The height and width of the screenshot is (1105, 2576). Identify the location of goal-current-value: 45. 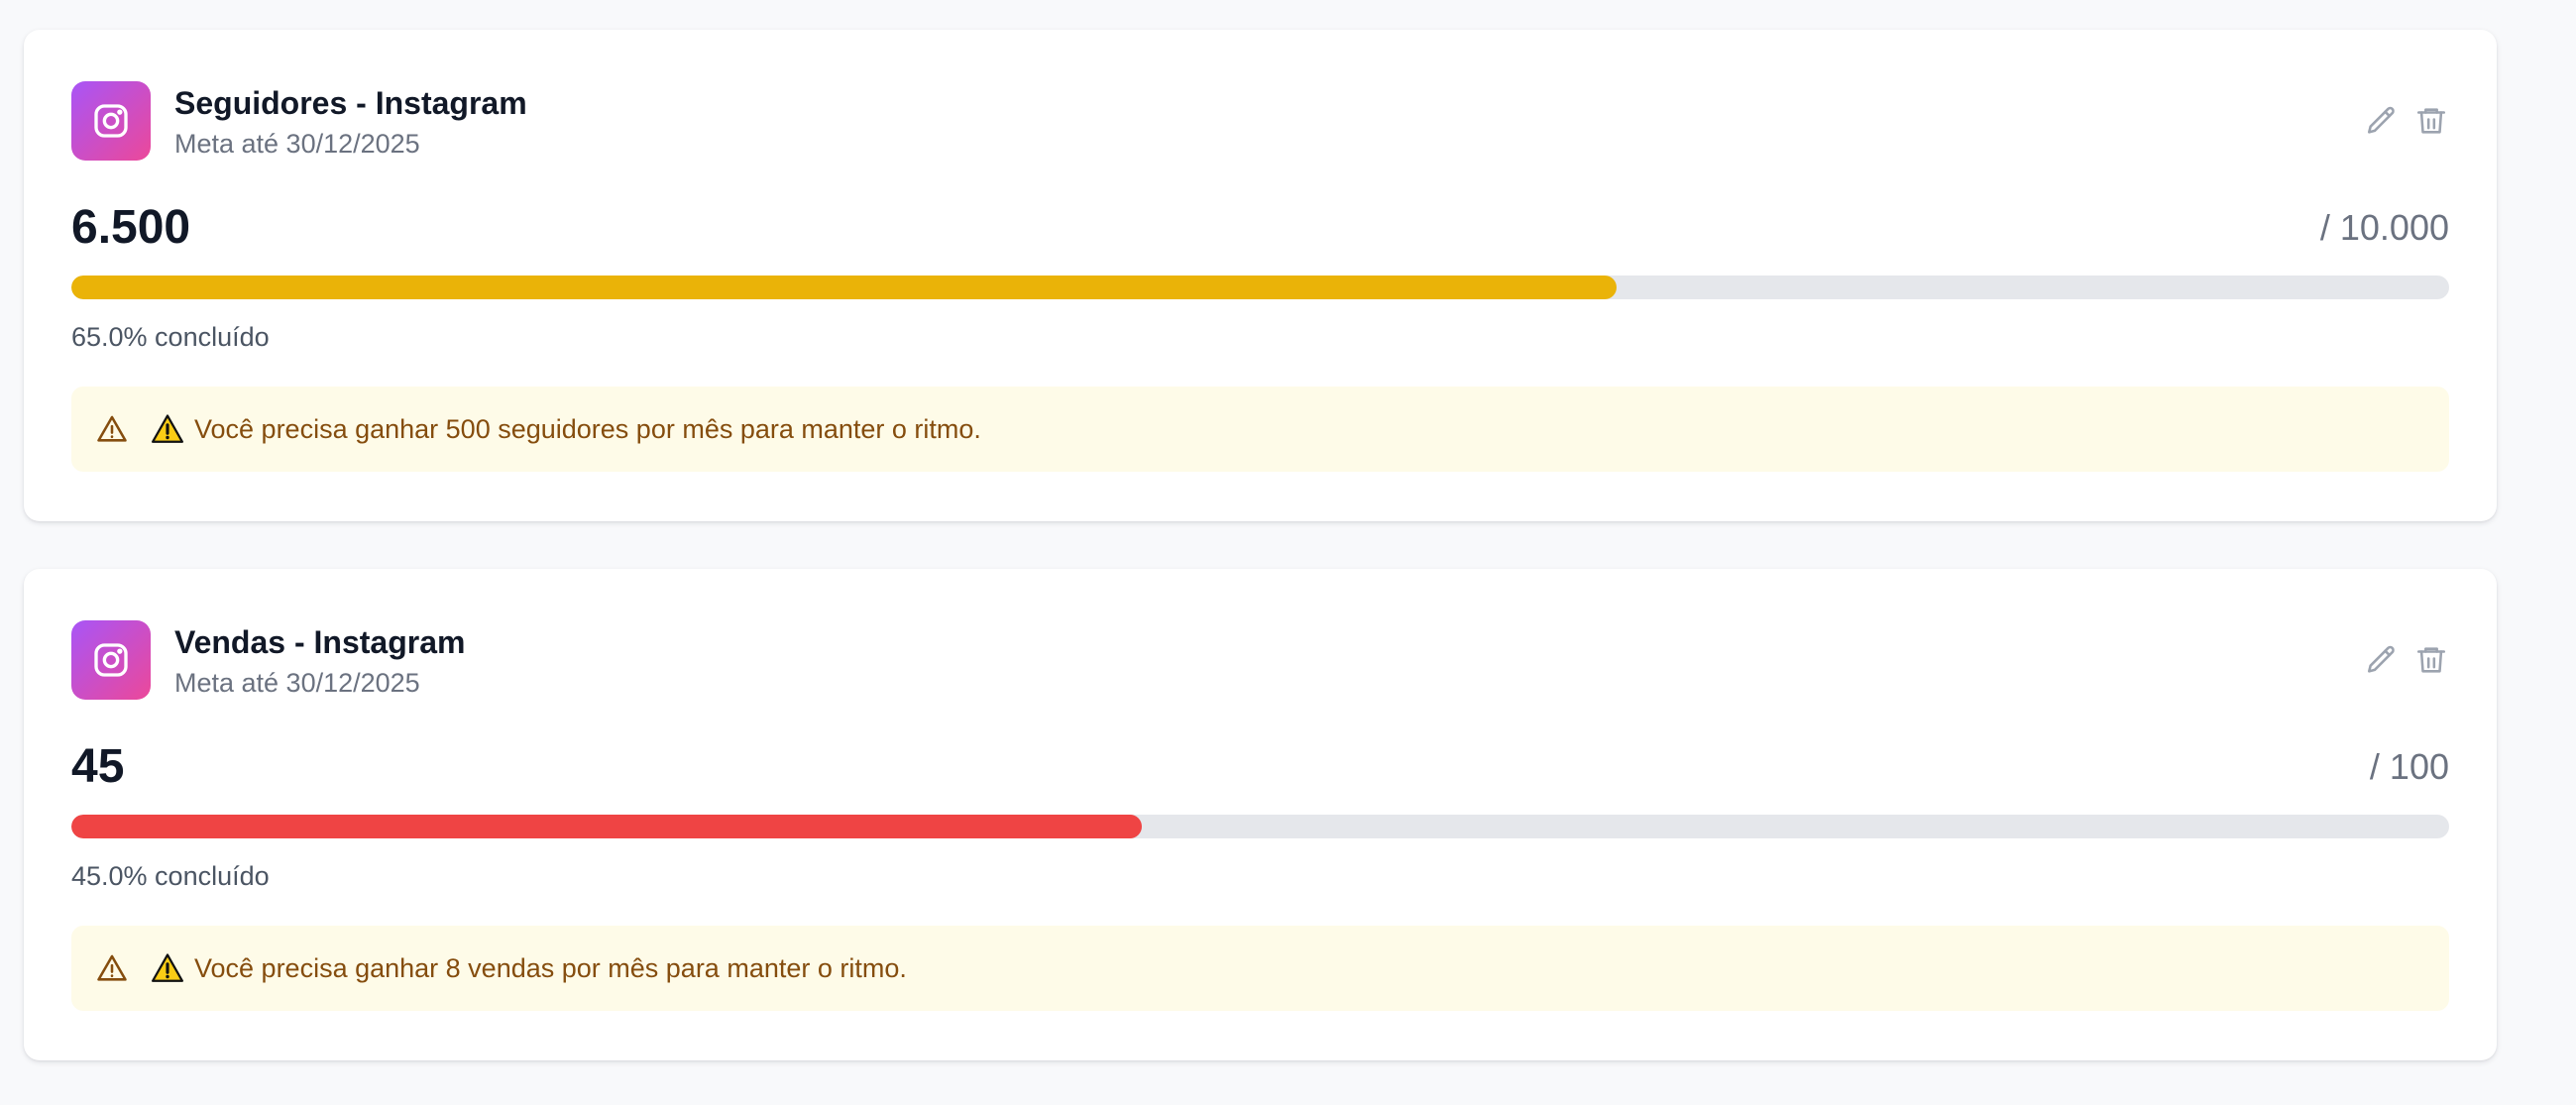
(98, 766).